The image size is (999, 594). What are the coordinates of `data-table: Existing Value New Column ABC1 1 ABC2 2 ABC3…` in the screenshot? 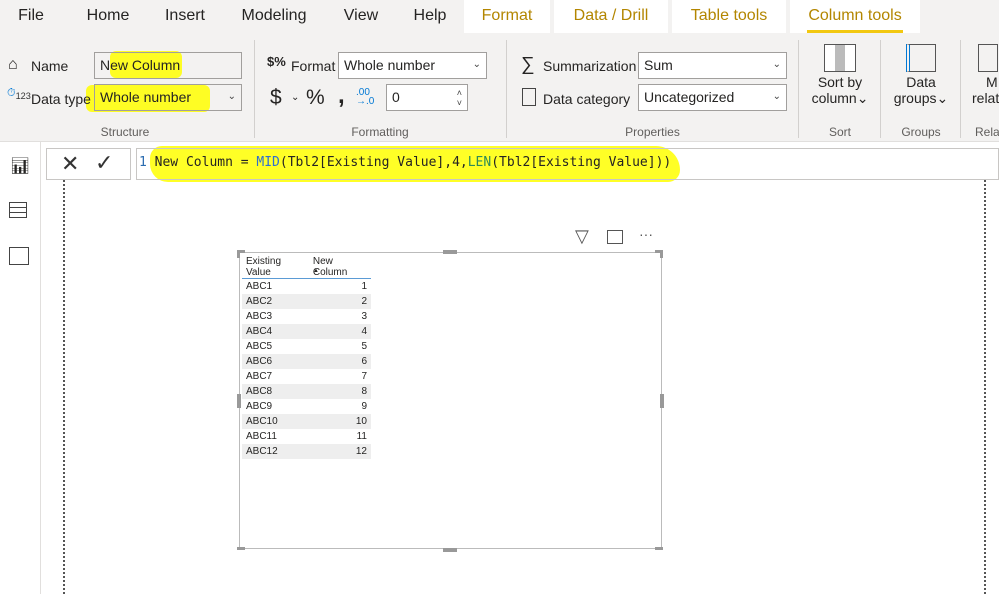 It's located at (306, 356).